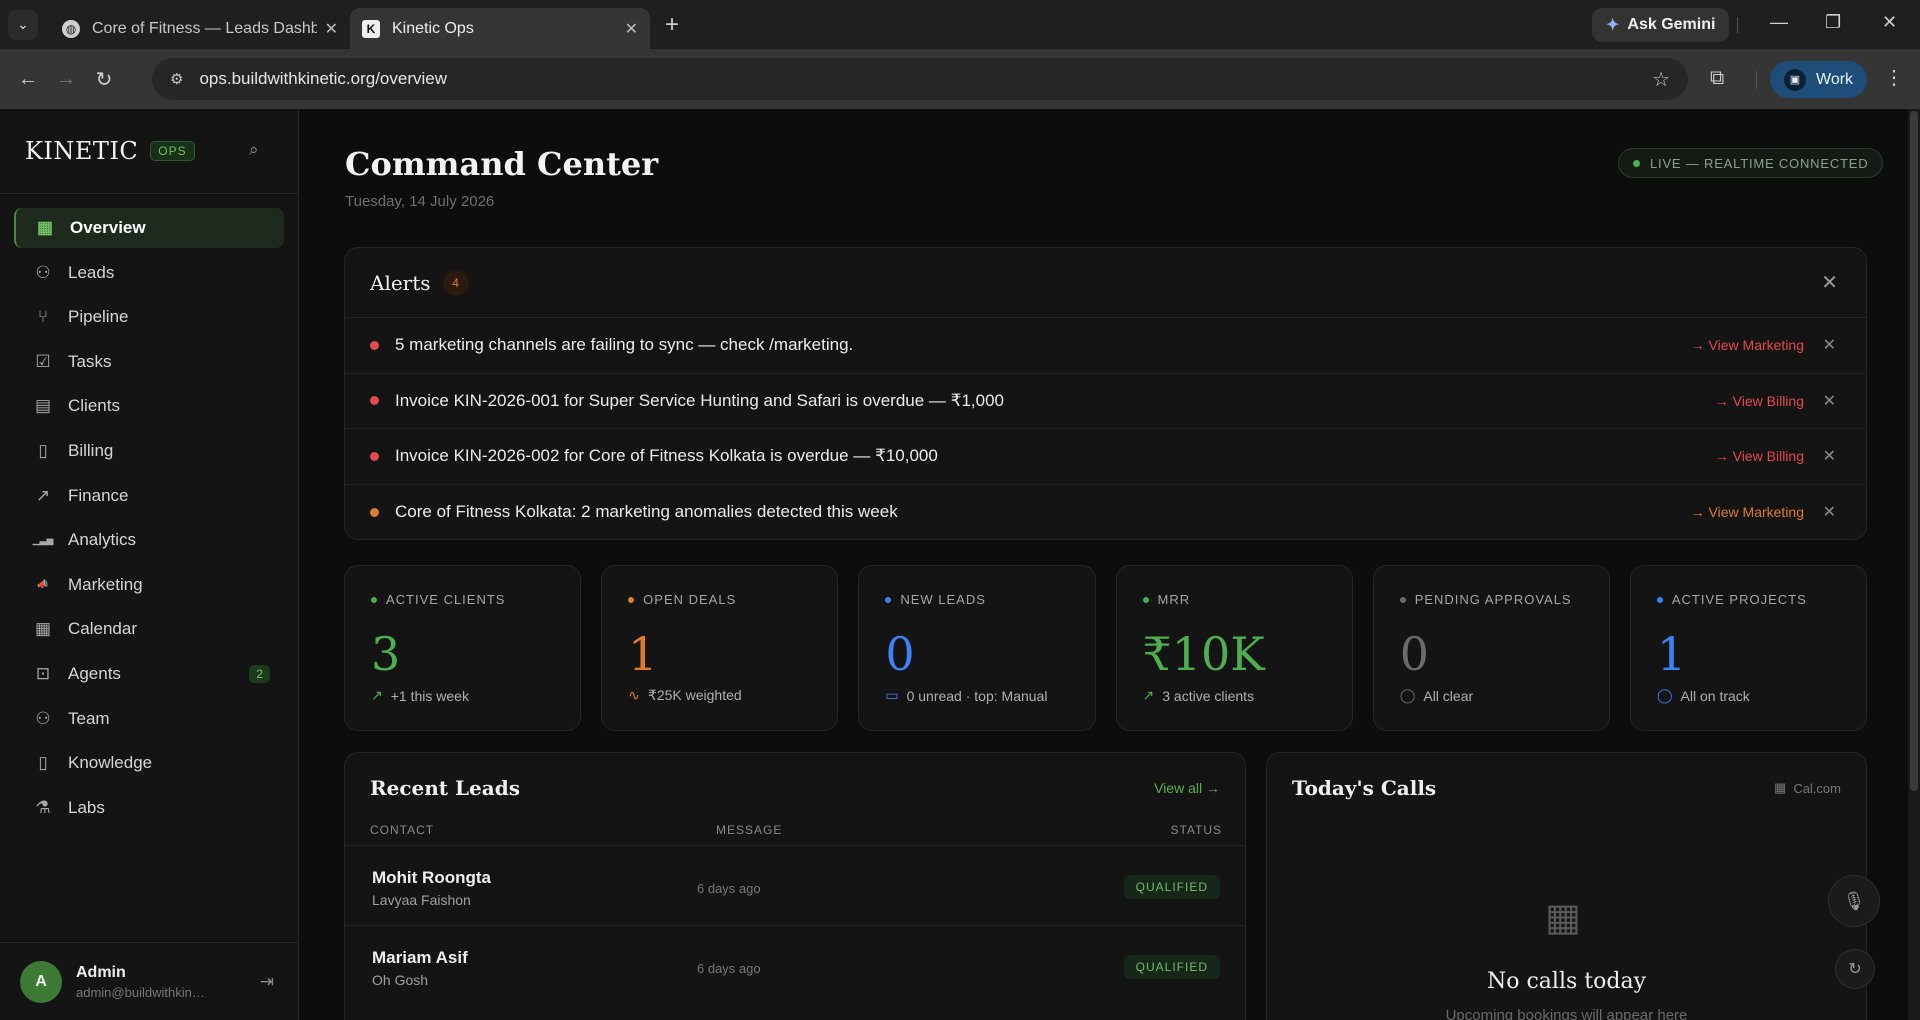 The height and width of the screenshot is (1020, 1920). I want to click on grid-icon: ▦, so click(45, 227).